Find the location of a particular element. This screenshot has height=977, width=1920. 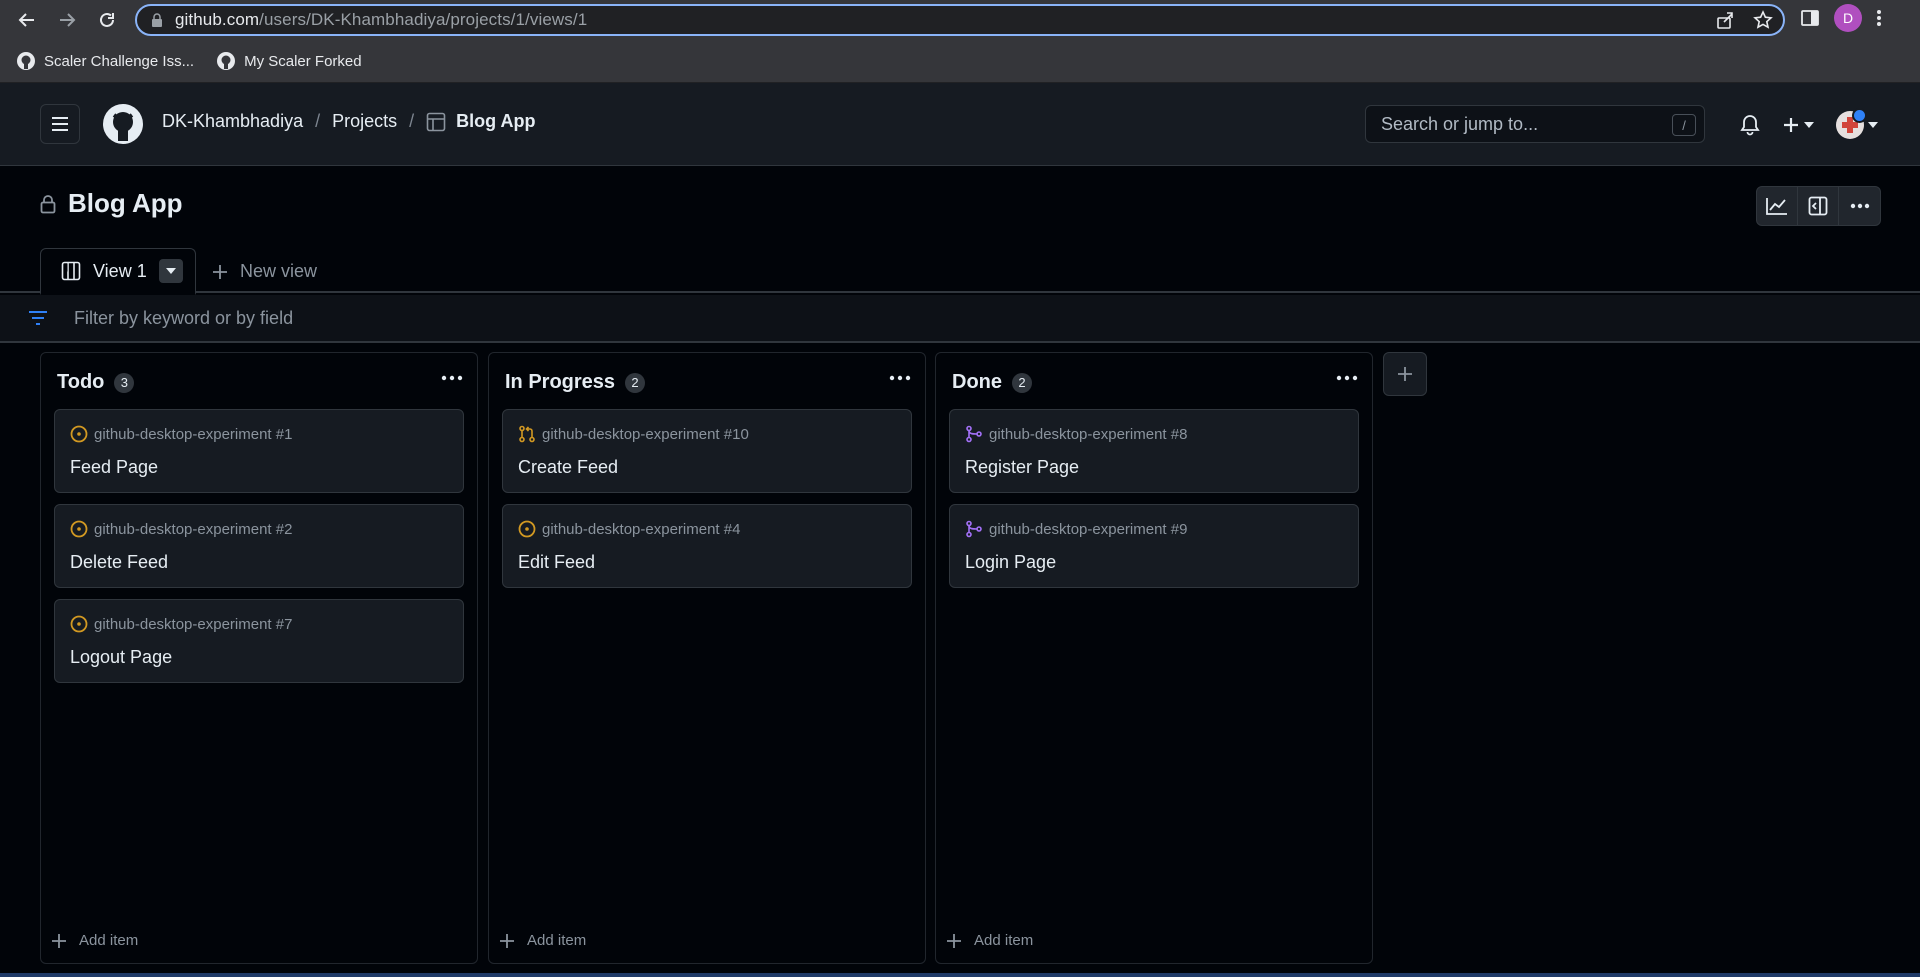

breadcrumb-projects: Projects is located at coordinates (364, 121).